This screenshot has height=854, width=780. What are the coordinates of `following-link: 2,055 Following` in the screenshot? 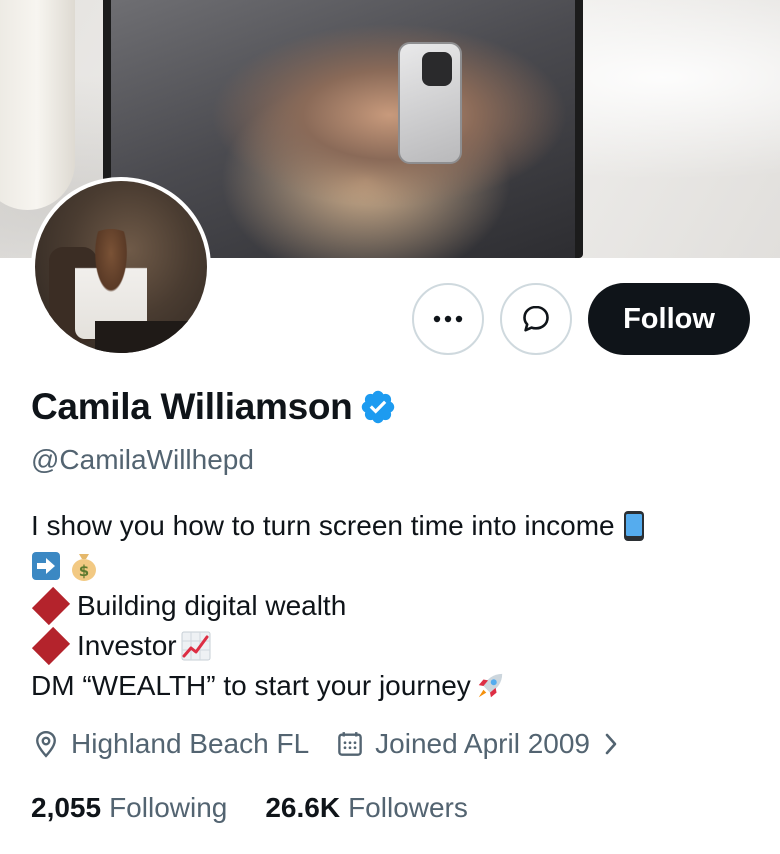 It's located at (129, 808).